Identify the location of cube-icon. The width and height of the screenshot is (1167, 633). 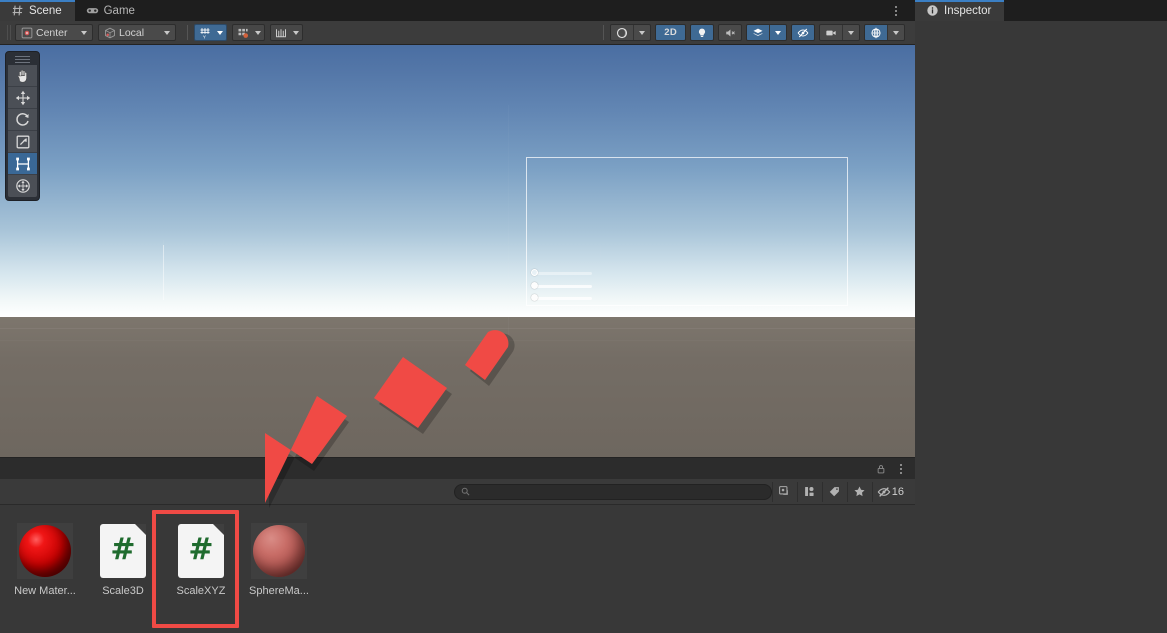
(110, 32).